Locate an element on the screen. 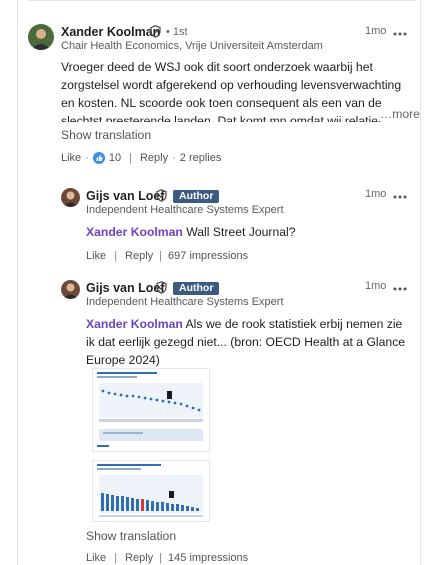 This screenshot has height=565, width=444. reply-body: Wall Street Journal? is located at coordinates (239, 232).